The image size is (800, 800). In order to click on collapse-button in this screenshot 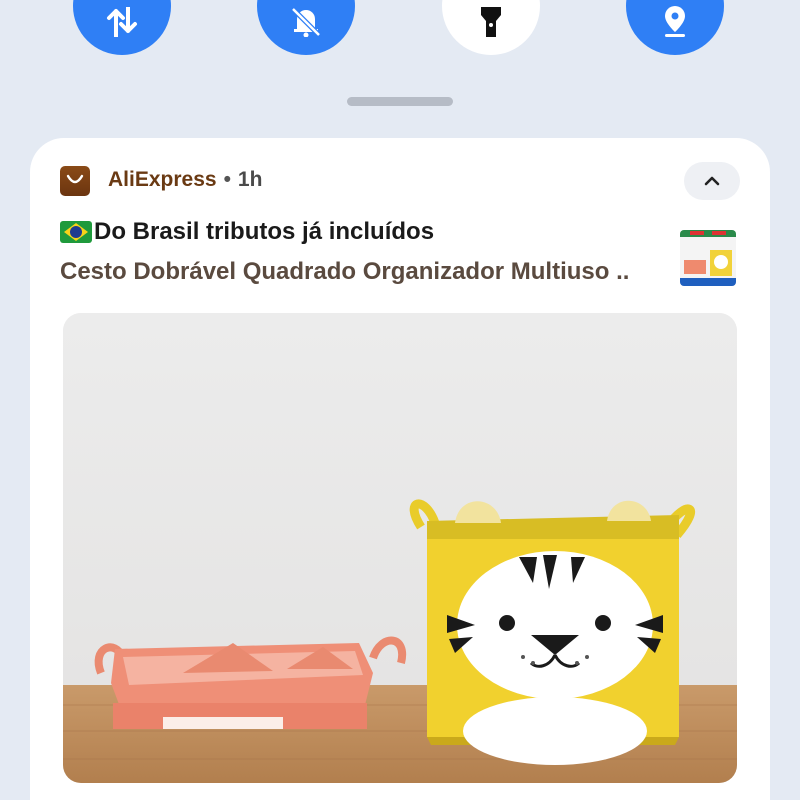, I will do `click(712, 181)`.